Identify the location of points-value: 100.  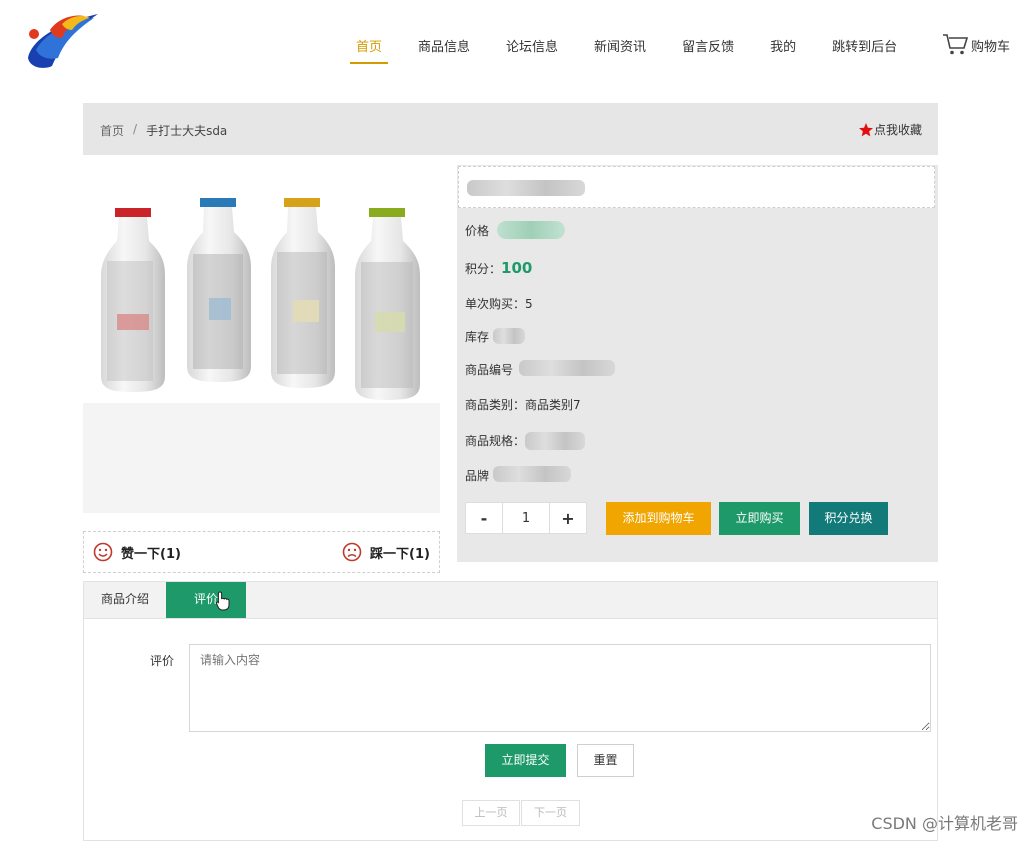
(517, 268).